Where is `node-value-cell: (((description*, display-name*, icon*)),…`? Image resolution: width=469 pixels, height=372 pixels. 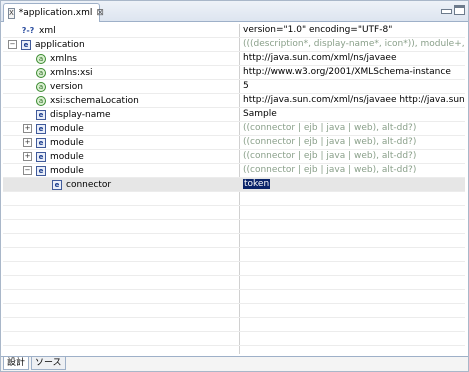 node-value-cell: (((description*, display-name*, icon*)),… is located at coordinates (354, 44).